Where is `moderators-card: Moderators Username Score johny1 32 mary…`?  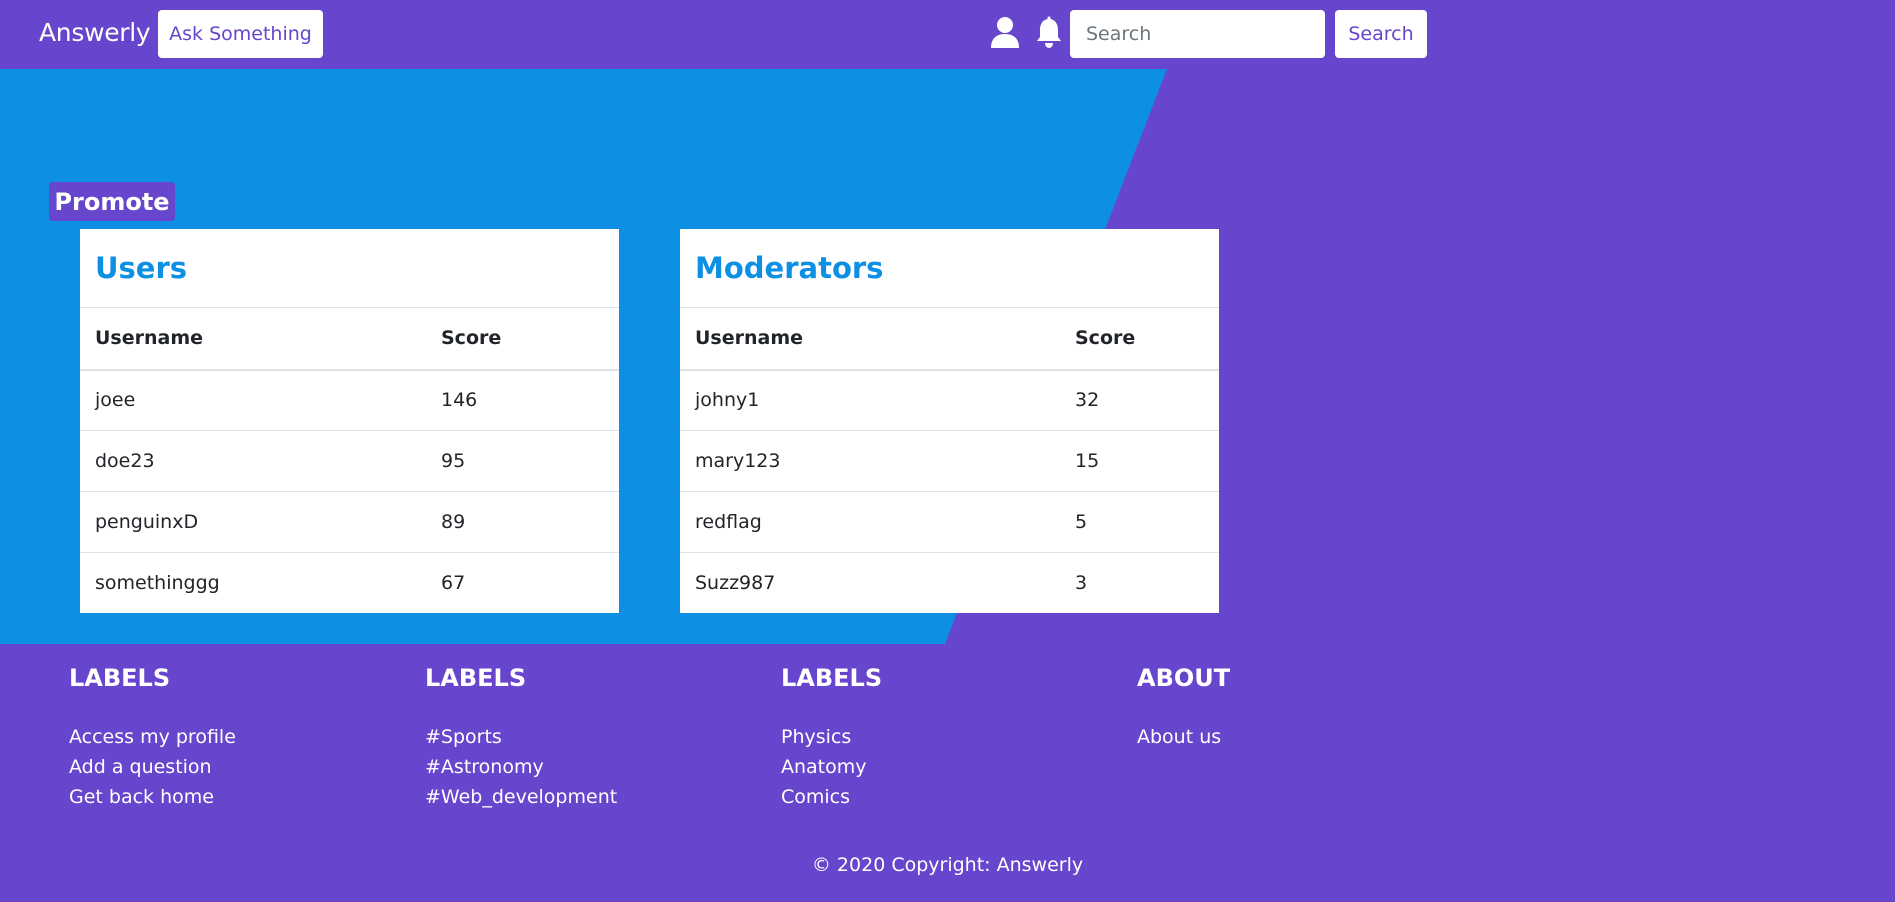 moderators-card: Moderators Username Score johny1 32 mary… is located at coordinates (949, 421).